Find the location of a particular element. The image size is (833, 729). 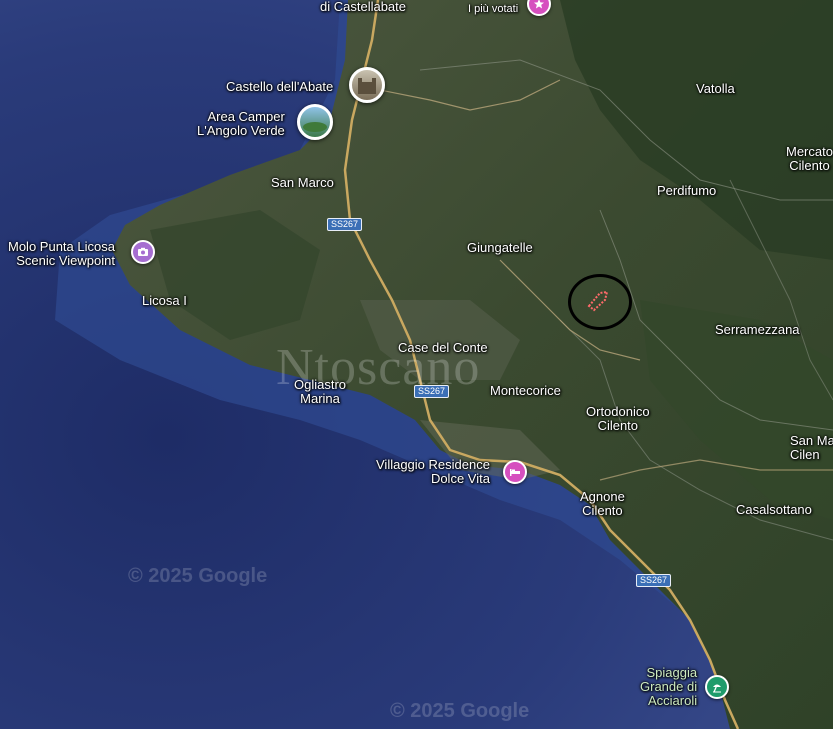

place-label-casalsottano: Casalsottano is located at coordinates (774, 510).